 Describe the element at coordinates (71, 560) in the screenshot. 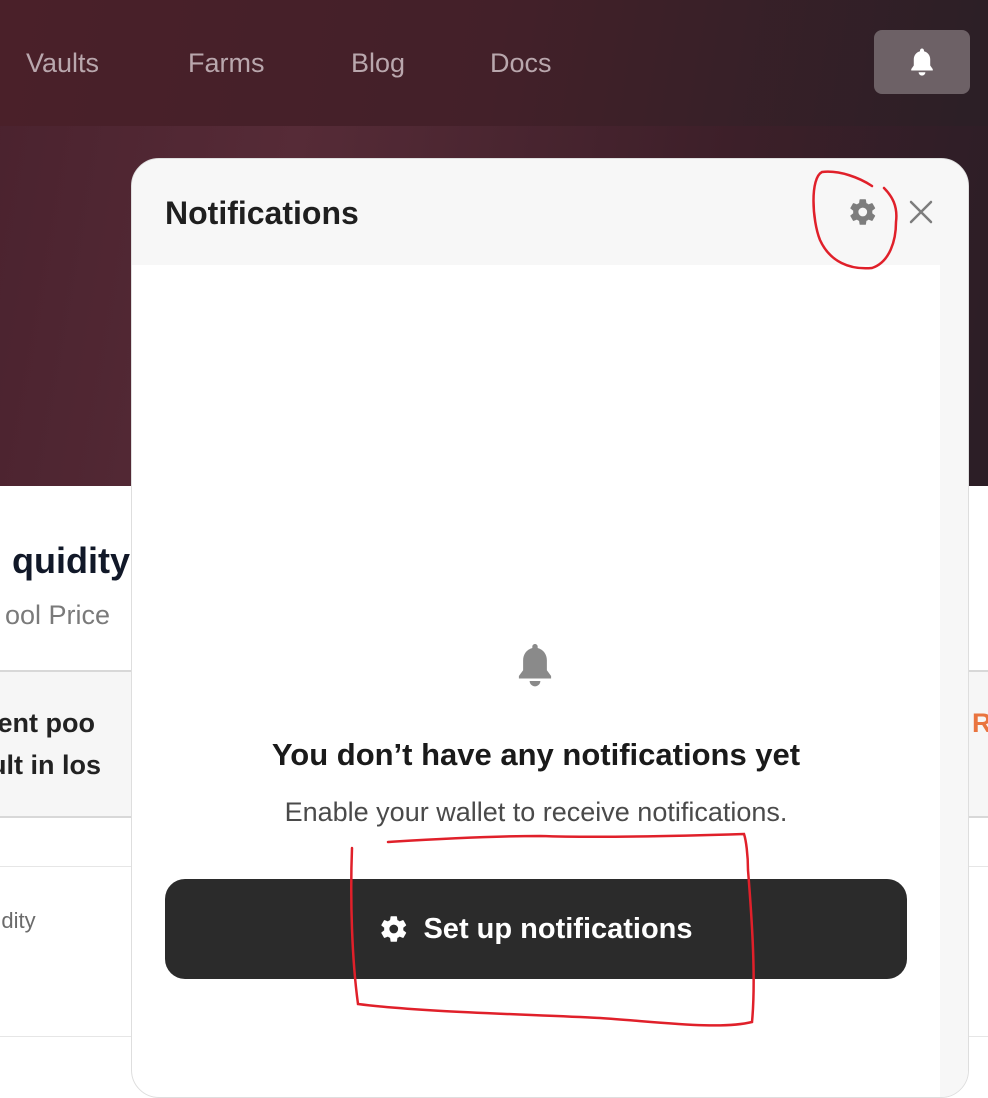

I see `section-title: quidity` at that location.